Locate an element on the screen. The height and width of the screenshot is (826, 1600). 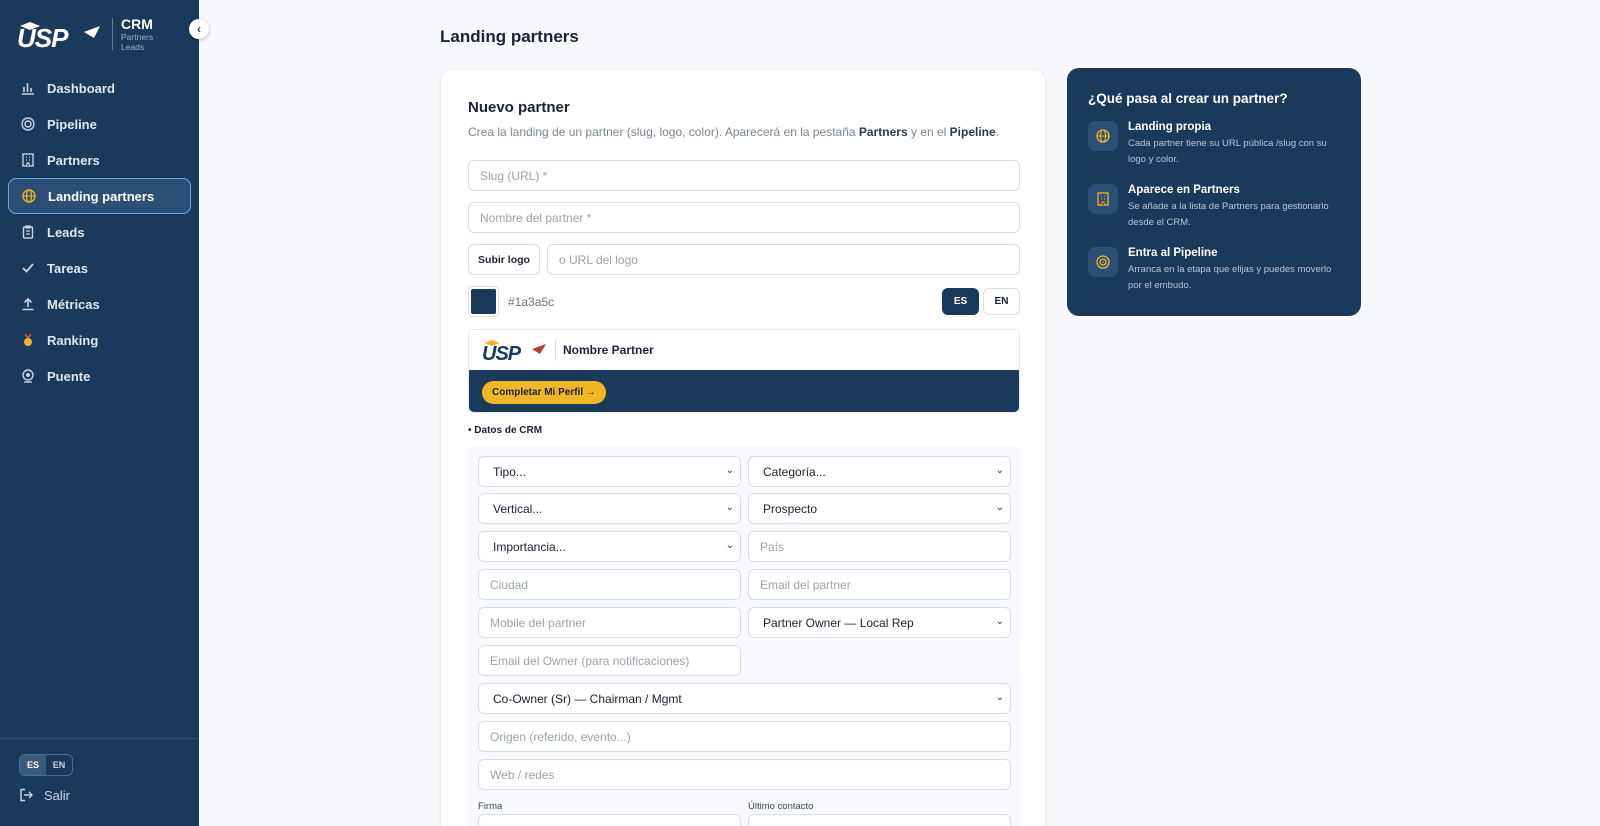
bridge-icon is located at coordinates (28, 376).